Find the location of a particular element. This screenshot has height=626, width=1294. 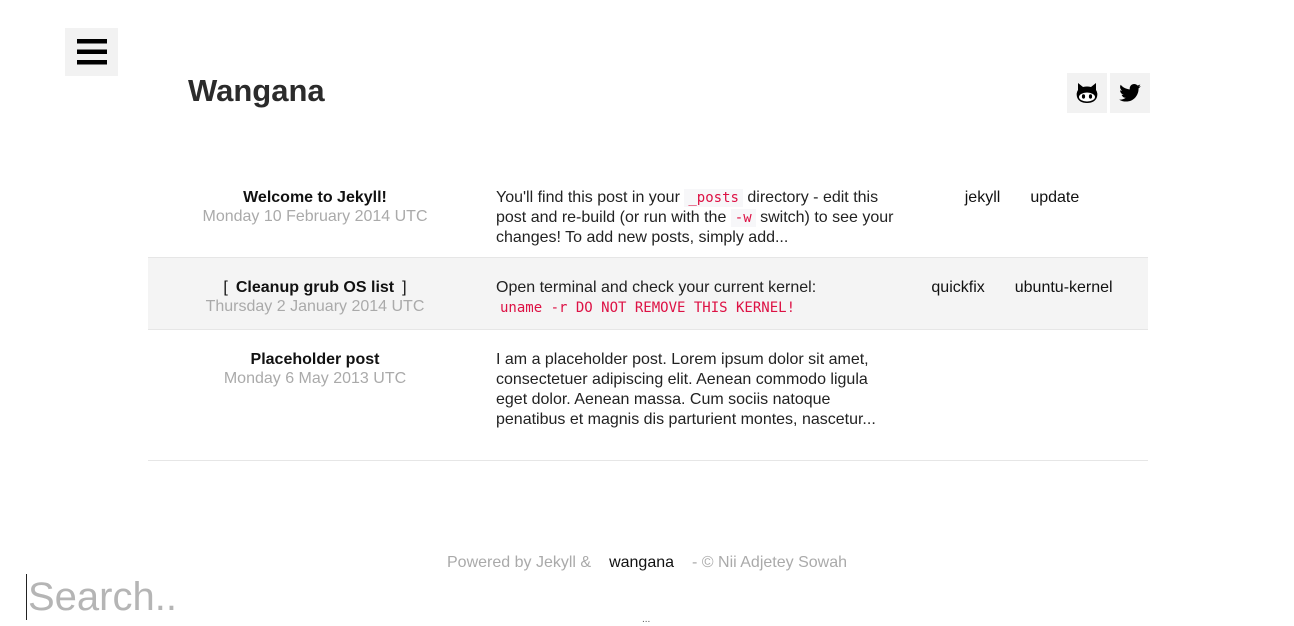

post-date: Monday 10 February 2014 UTC is located at coordinates (315, 216).